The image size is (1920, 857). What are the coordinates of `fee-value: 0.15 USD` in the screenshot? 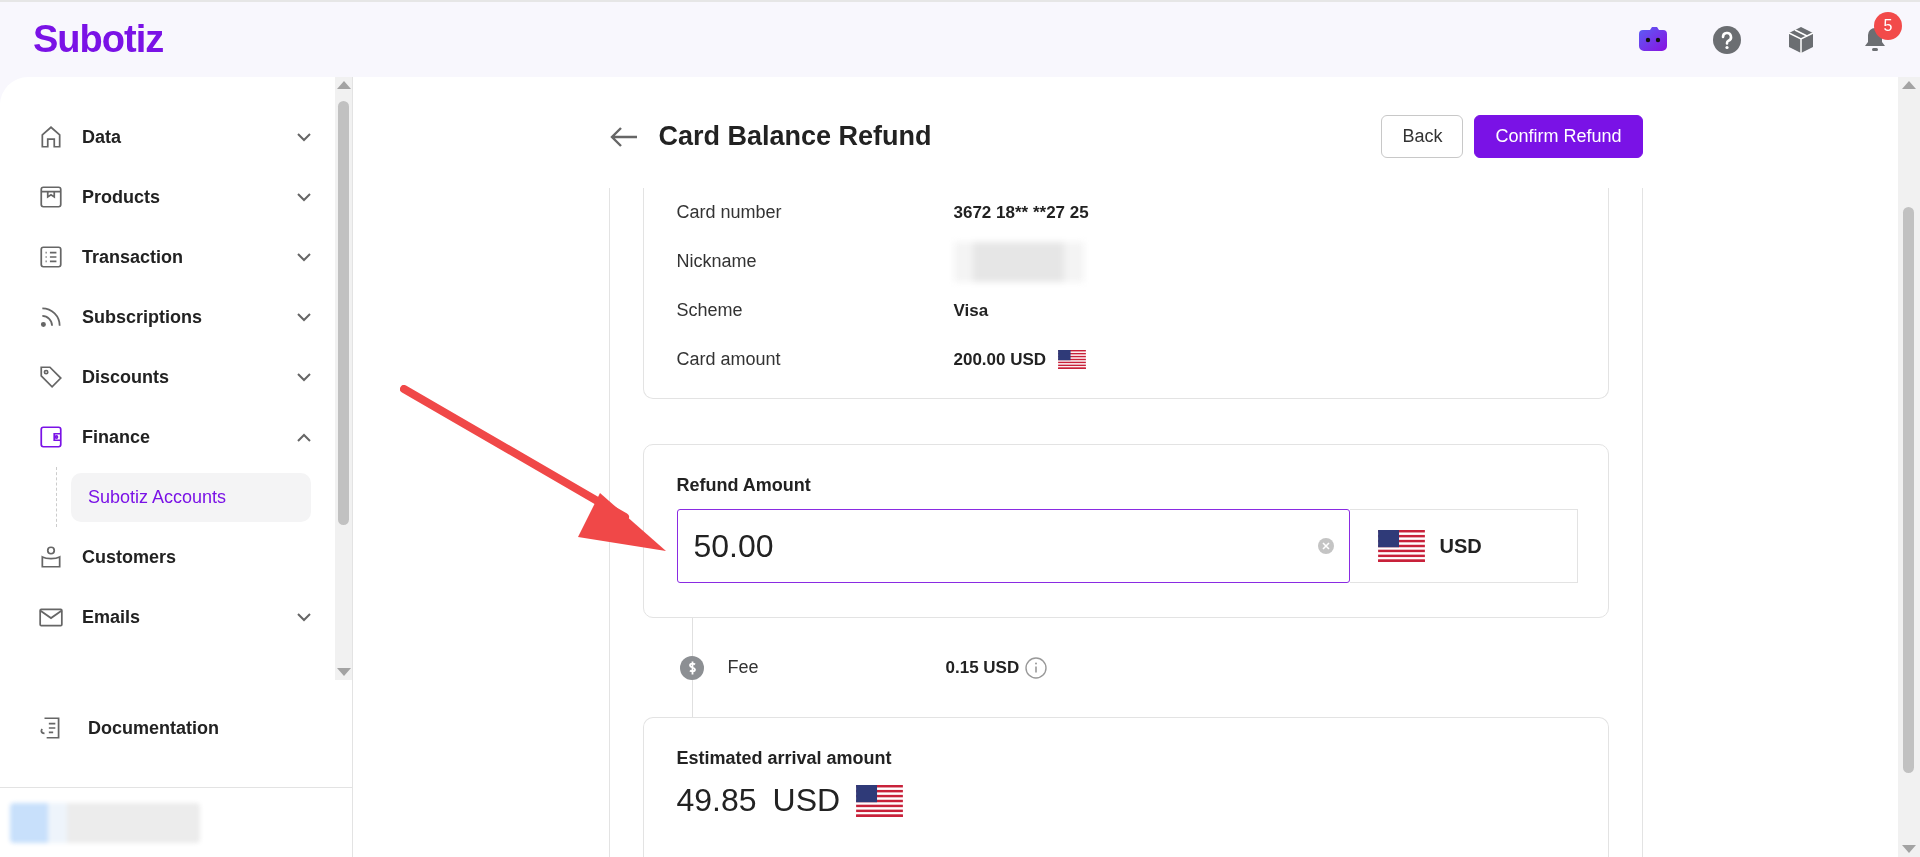 It's located at (982, 667).